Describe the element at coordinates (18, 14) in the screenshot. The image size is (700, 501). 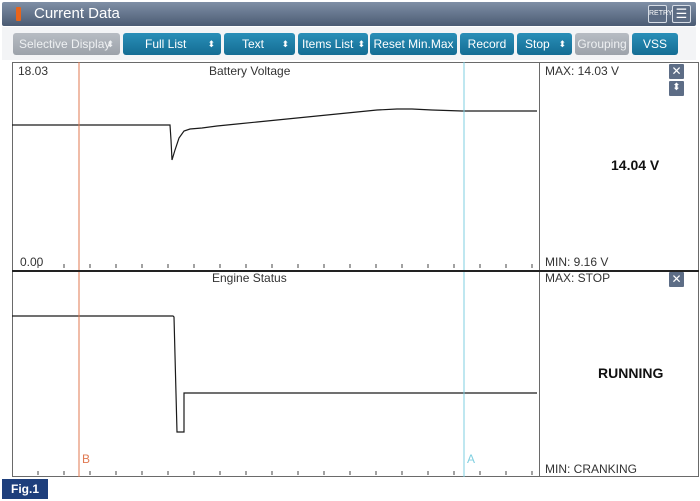
I see `app-icon` at that location.